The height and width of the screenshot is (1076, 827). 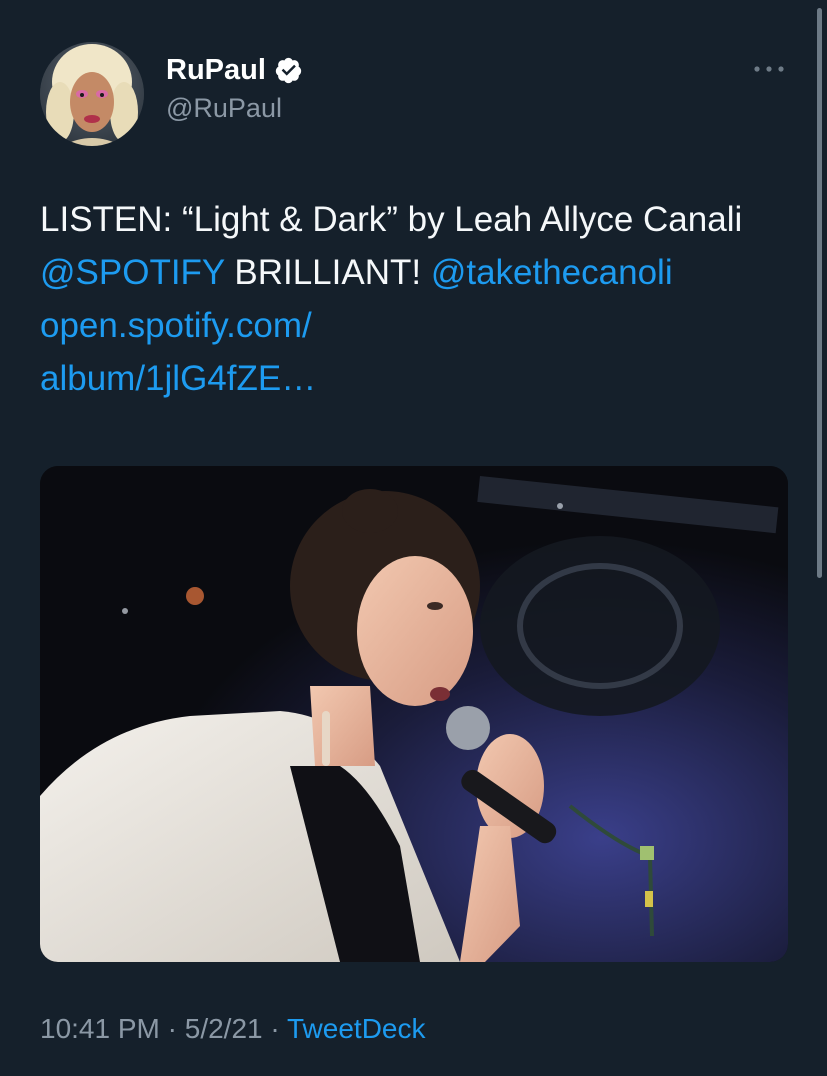 I want to click on verified-badge-icon, so click(x=288, y=70).